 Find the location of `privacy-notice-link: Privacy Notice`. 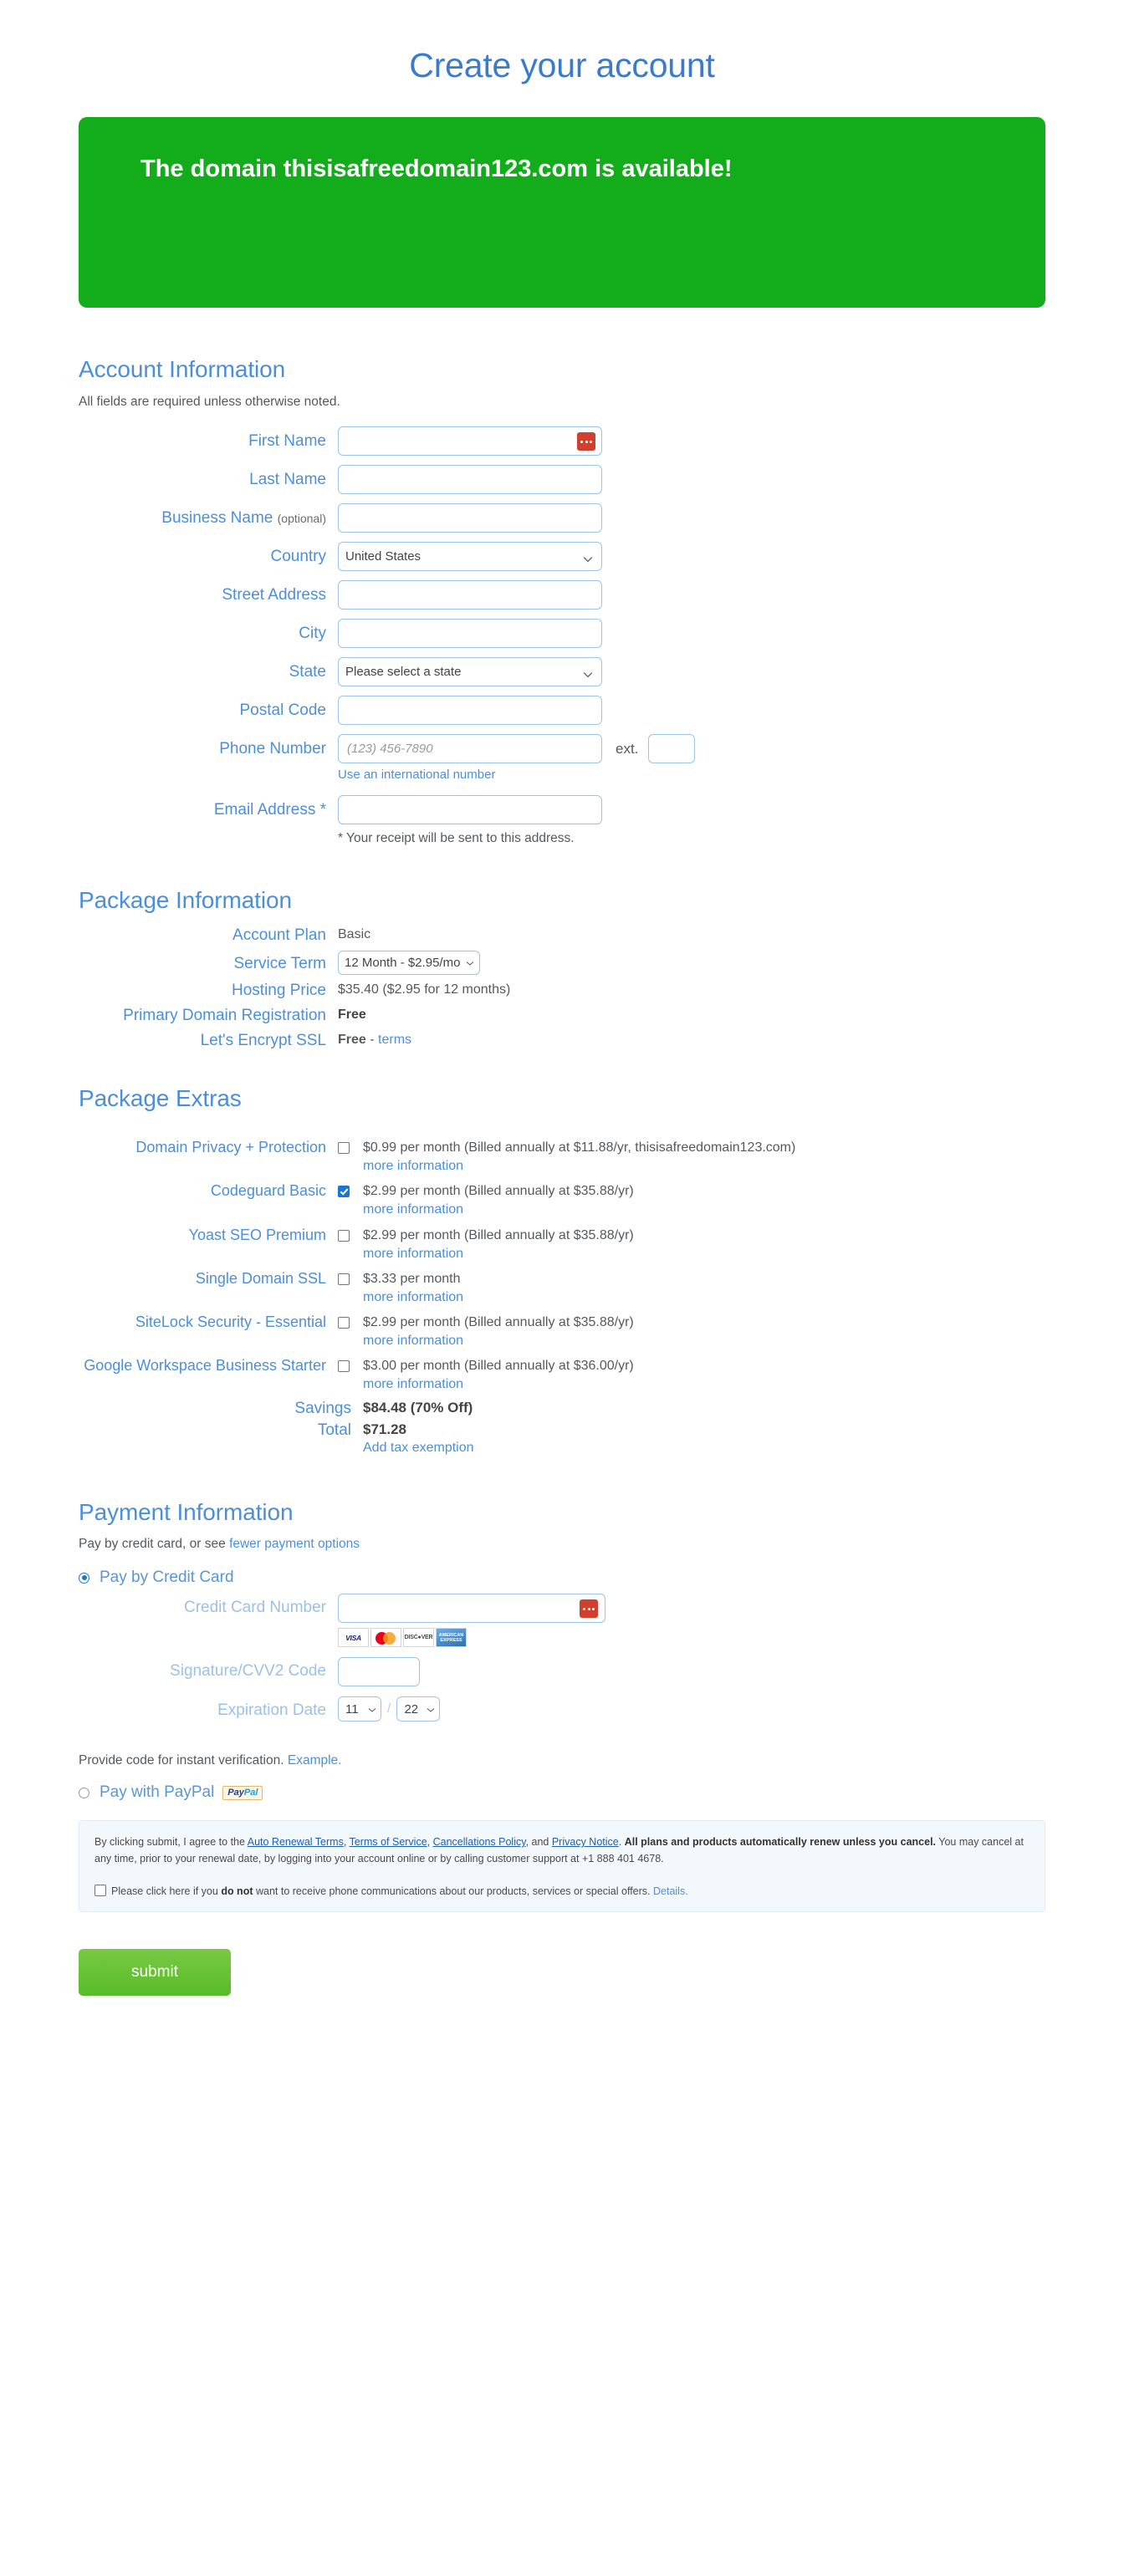

privacy-notice-link: Privacy Notice is located at coordinates (585, 1842).